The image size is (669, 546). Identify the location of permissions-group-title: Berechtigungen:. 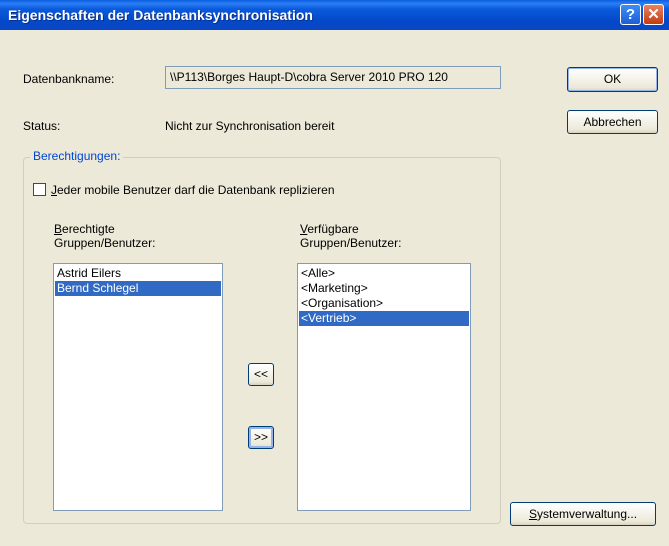
(77, 156).